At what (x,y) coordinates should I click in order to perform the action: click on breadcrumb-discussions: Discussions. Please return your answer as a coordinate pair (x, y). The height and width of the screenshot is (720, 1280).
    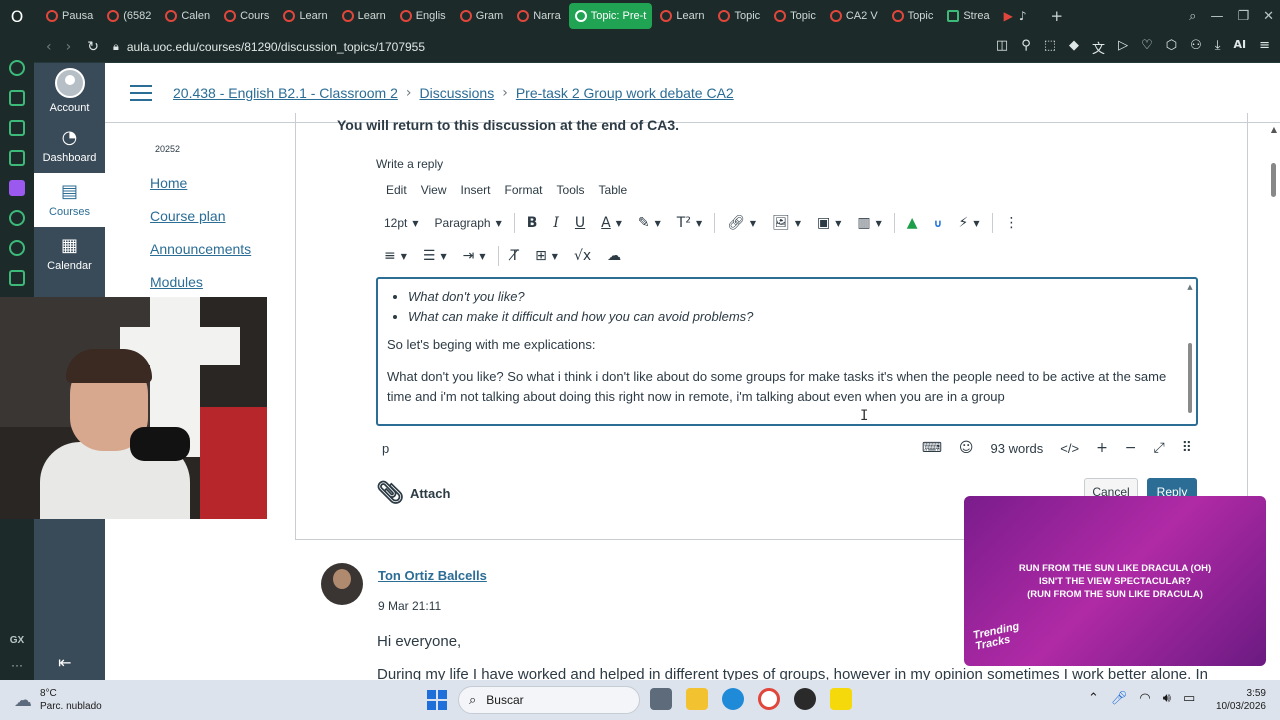
    Looking at the image, I should click on (457, 93).